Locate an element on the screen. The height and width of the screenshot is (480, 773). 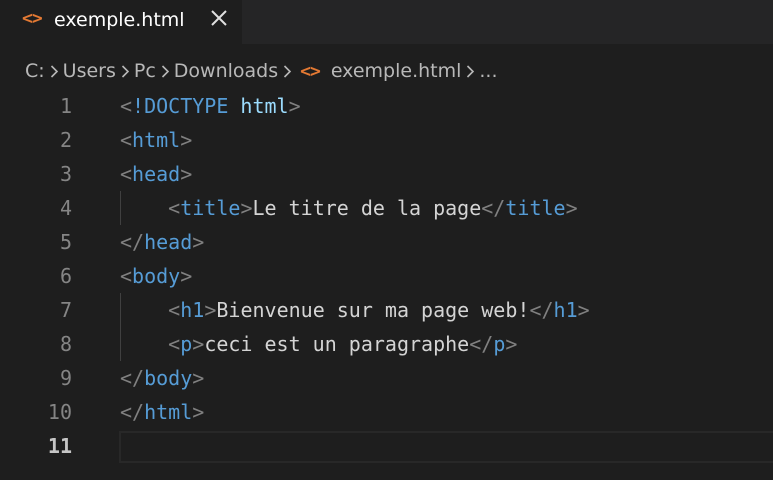
code-text: <body> is located at coordinates (156, 276).